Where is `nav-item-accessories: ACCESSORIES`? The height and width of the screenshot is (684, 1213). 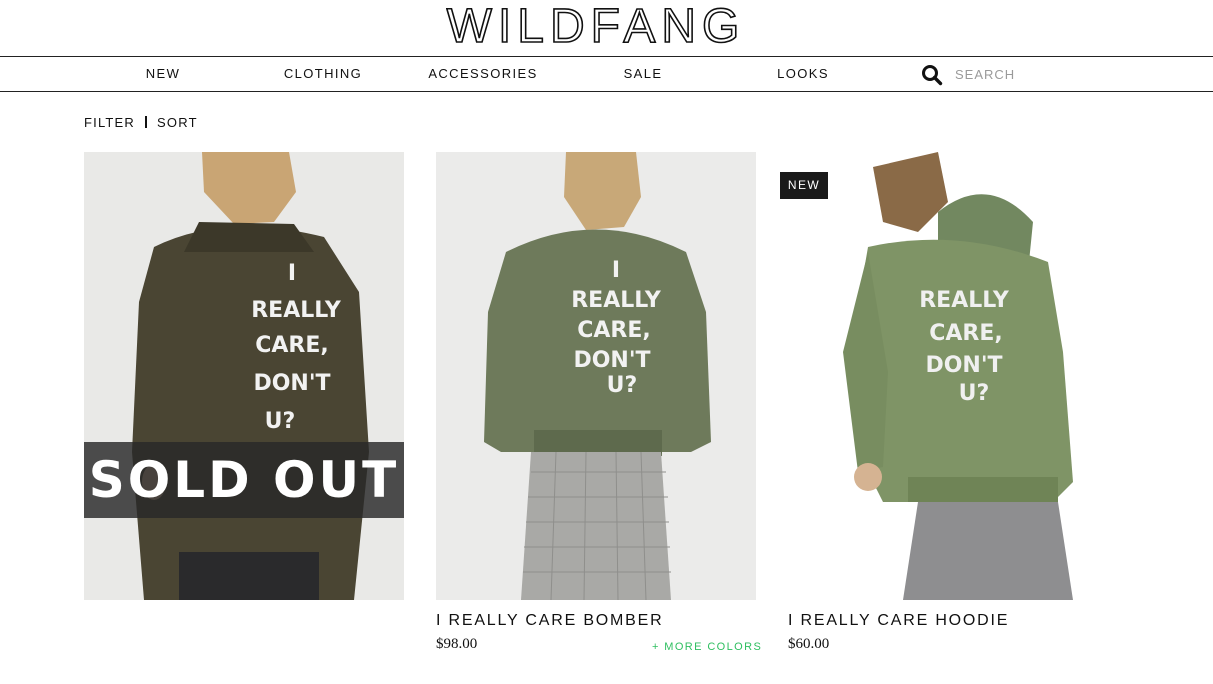 nav-item-accessories: ACCESSORIES is located at coordinates (483, 74).